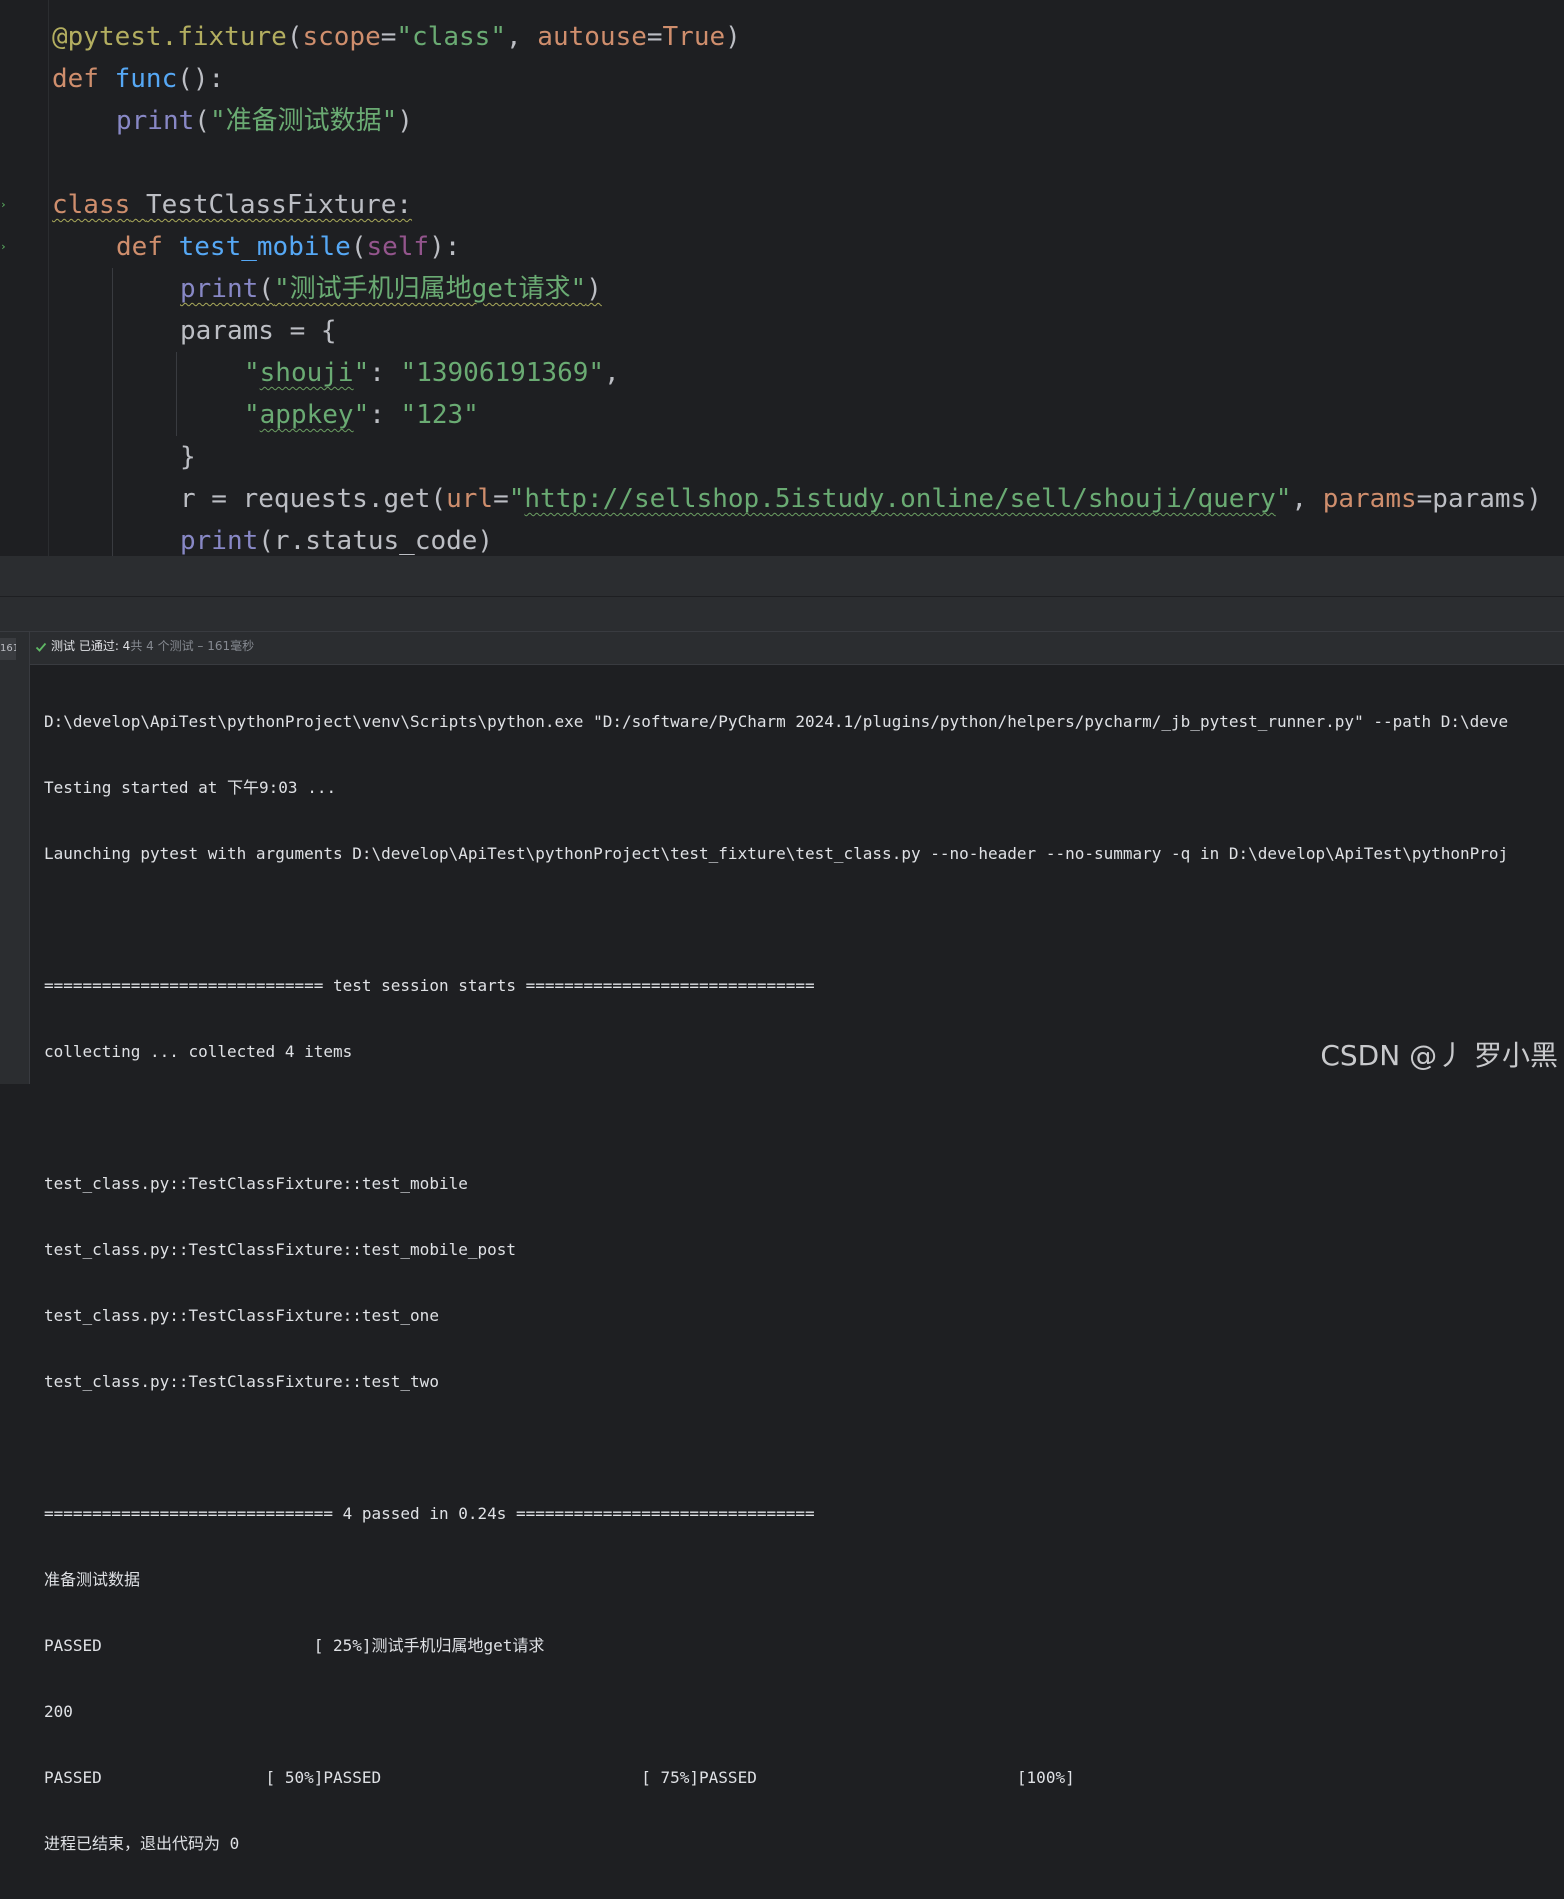 This screenshot has height=1899, width=1564. Describe the element at coordinates (92, 1579) in the screenshot. I see `console-line: 准备测试数据` at that location.